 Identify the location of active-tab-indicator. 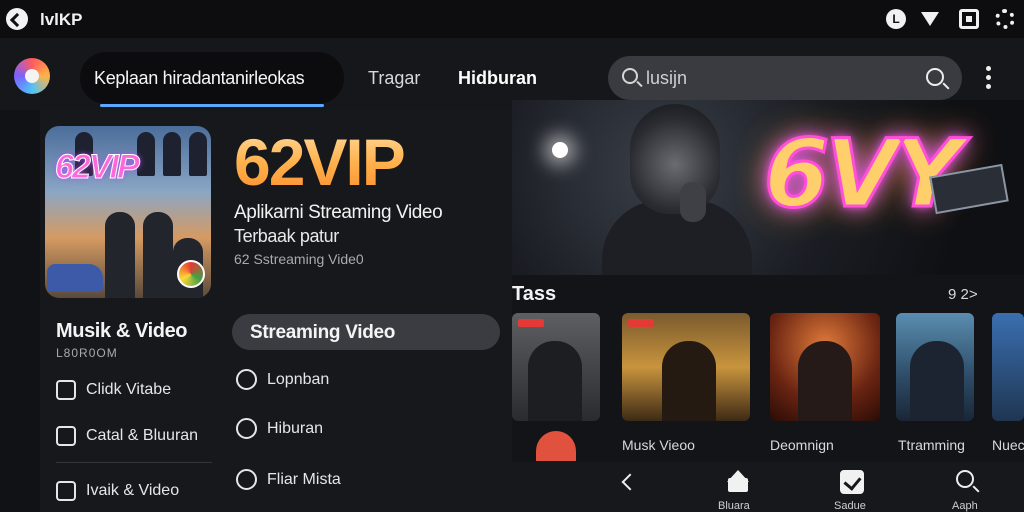
(212, 105).